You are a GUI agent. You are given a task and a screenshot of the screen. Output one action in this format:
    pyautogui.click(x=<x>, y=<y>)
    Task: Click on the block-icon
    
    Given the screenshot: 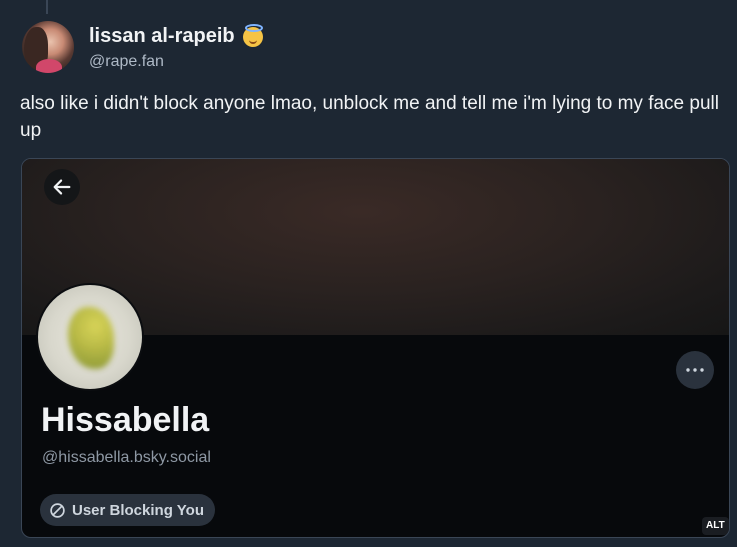 What is the action you would take?
    pyautogui.click(x=57, y=510)
    